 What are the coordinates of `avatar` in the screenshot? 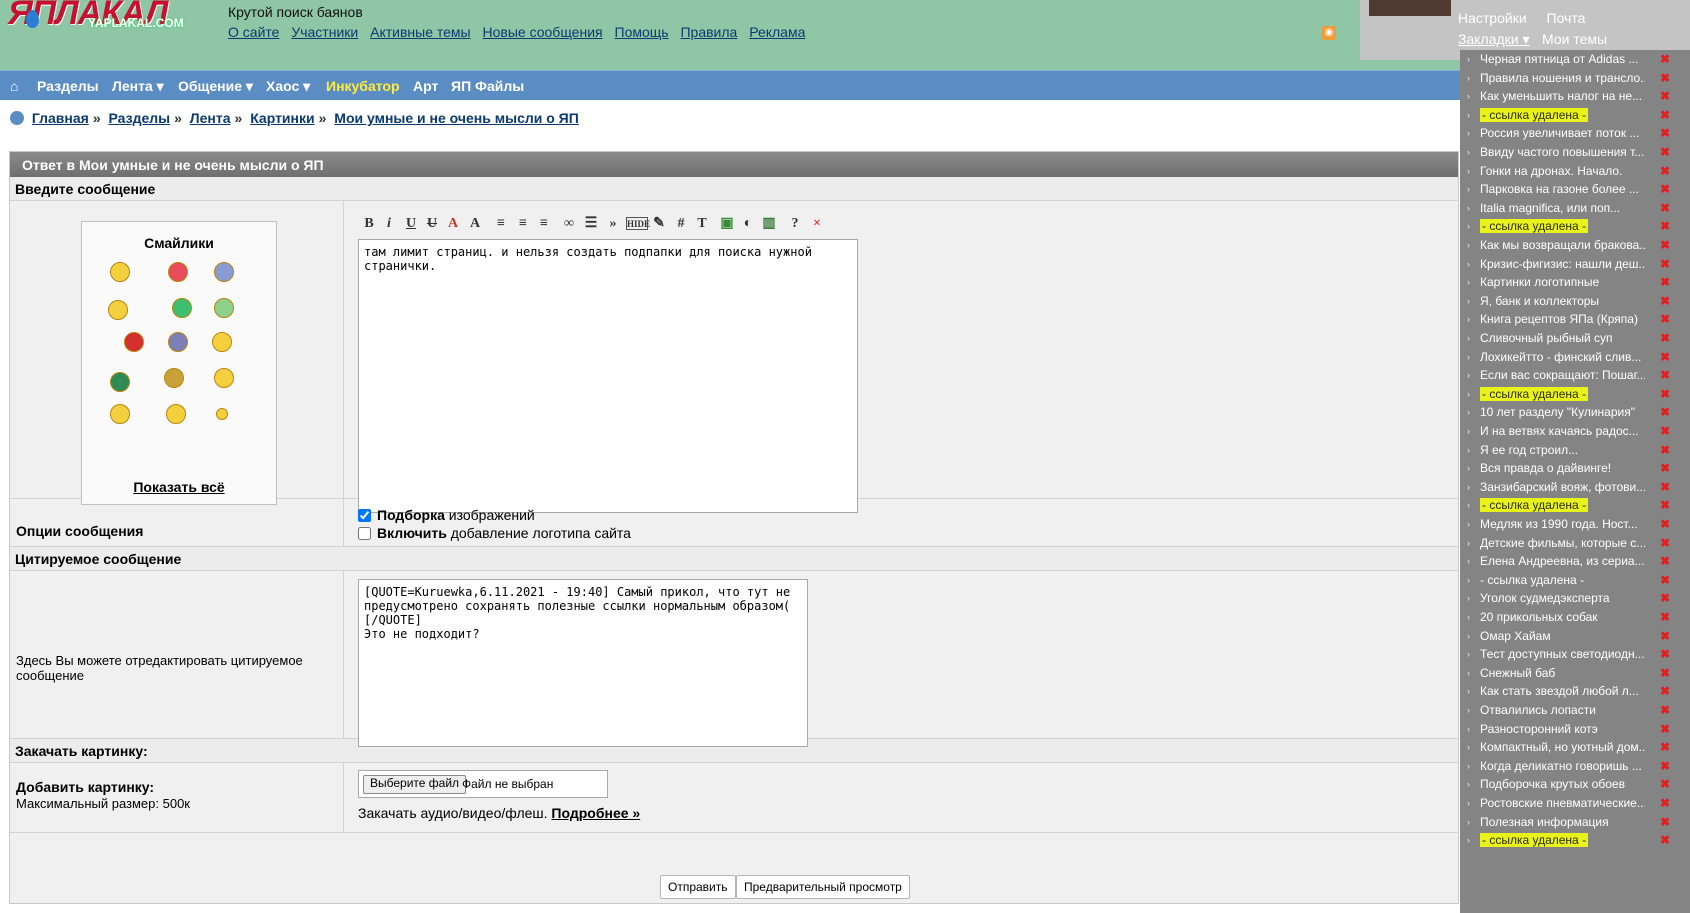 It's located at (1410, 8).